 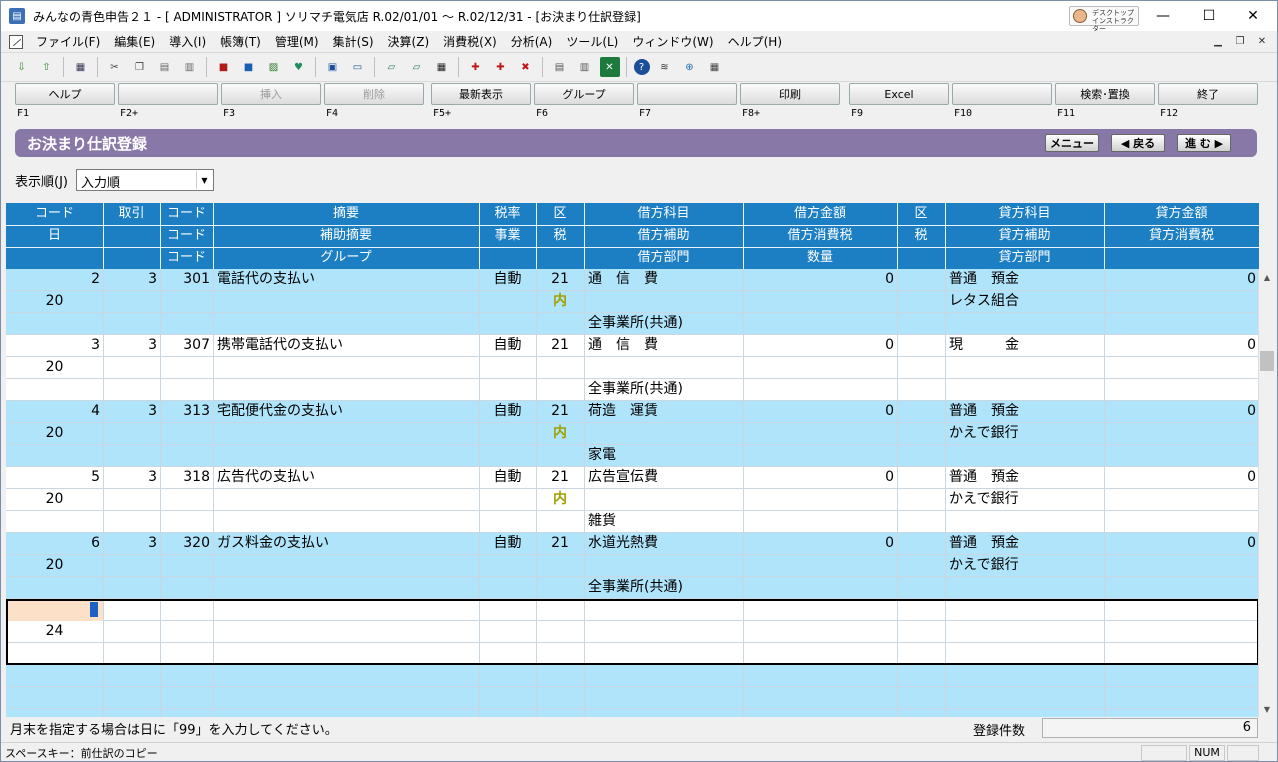 What do you see at coordinates (297, 41) in the screenshot?
I see `menu-item-4: 管理(M)` at bounding box center [297, 41].